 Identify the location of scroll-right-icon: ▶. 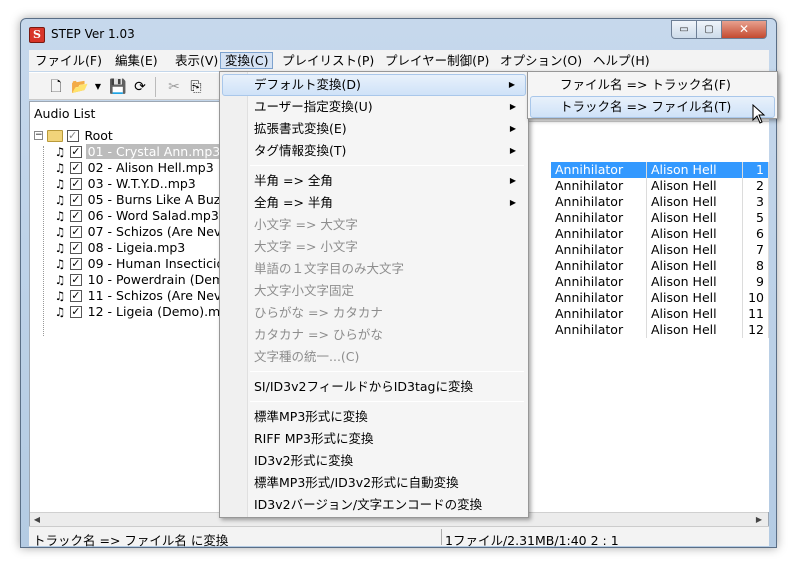
(759, 519).